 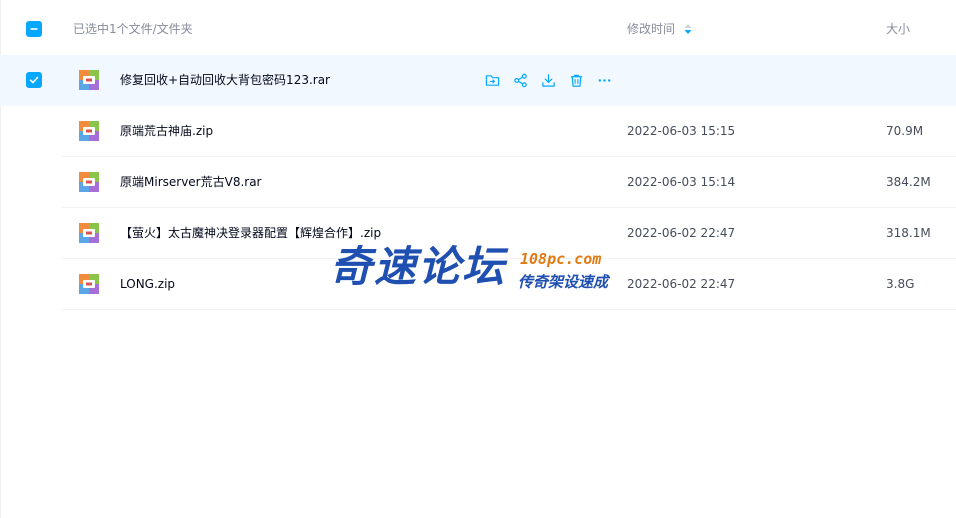 I want to click on download-button, so click(x=548, y=80).